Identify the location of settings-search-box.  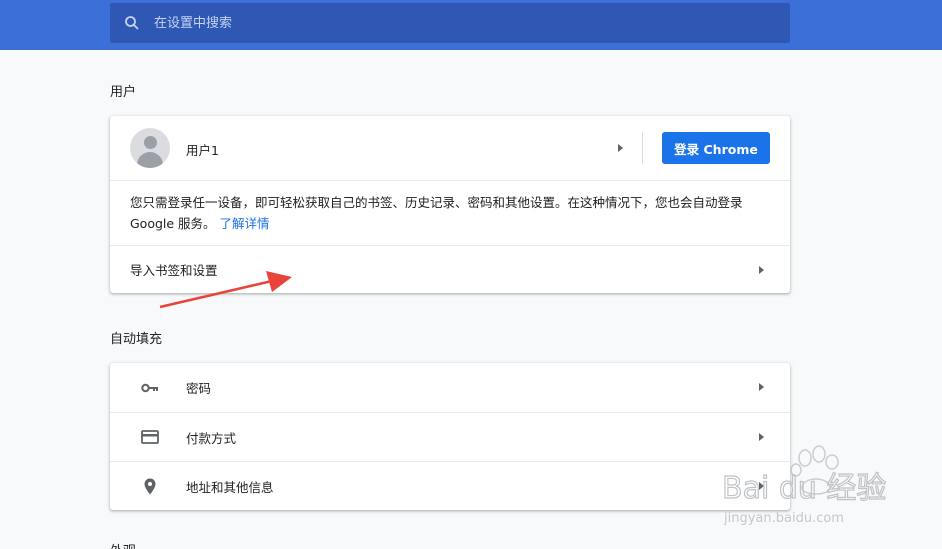
(450, 23).